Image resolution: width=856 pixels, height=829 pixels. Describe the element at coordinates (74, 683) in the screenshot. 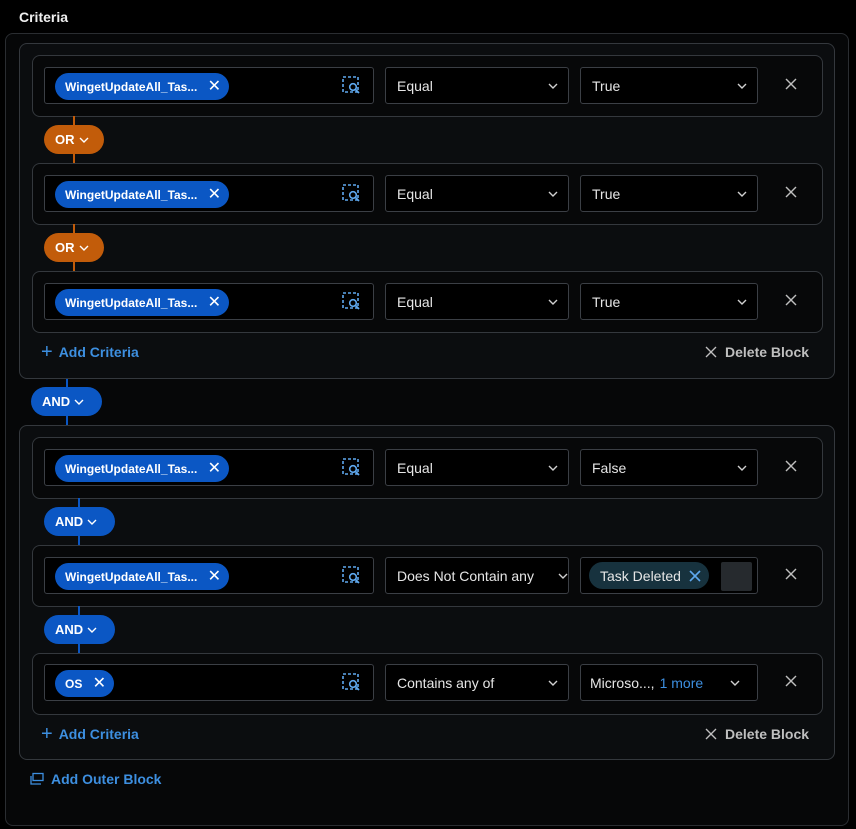

I see `field-chip-label: OS` at that location.